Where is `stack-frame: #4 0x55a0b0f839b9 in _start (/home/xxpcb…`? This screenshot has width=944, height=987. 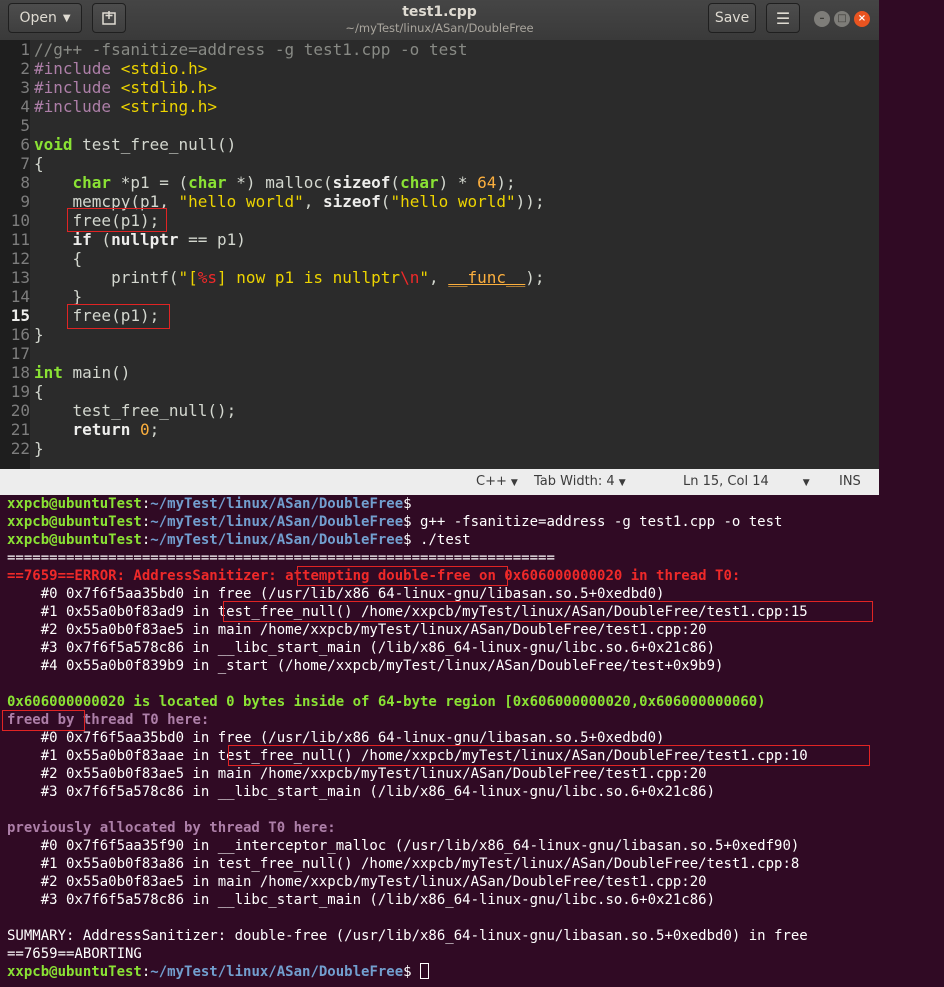
stack-frame: #4 0x55a0b0f839b9 in _start (/home/xxpcb… is located at coordinates (365, 666).